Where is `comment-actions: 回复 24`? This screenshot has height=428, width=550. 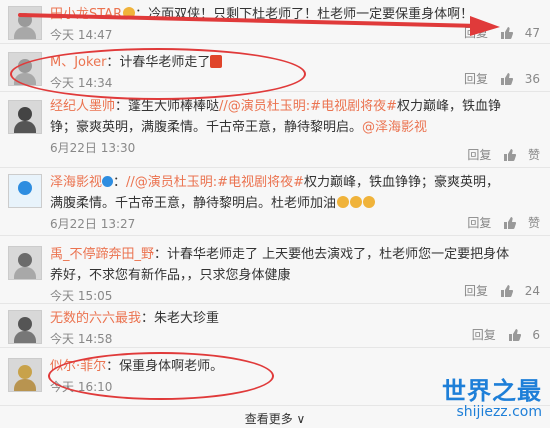 comment-actions: 回复 24 is located at coordinates (498, 290).